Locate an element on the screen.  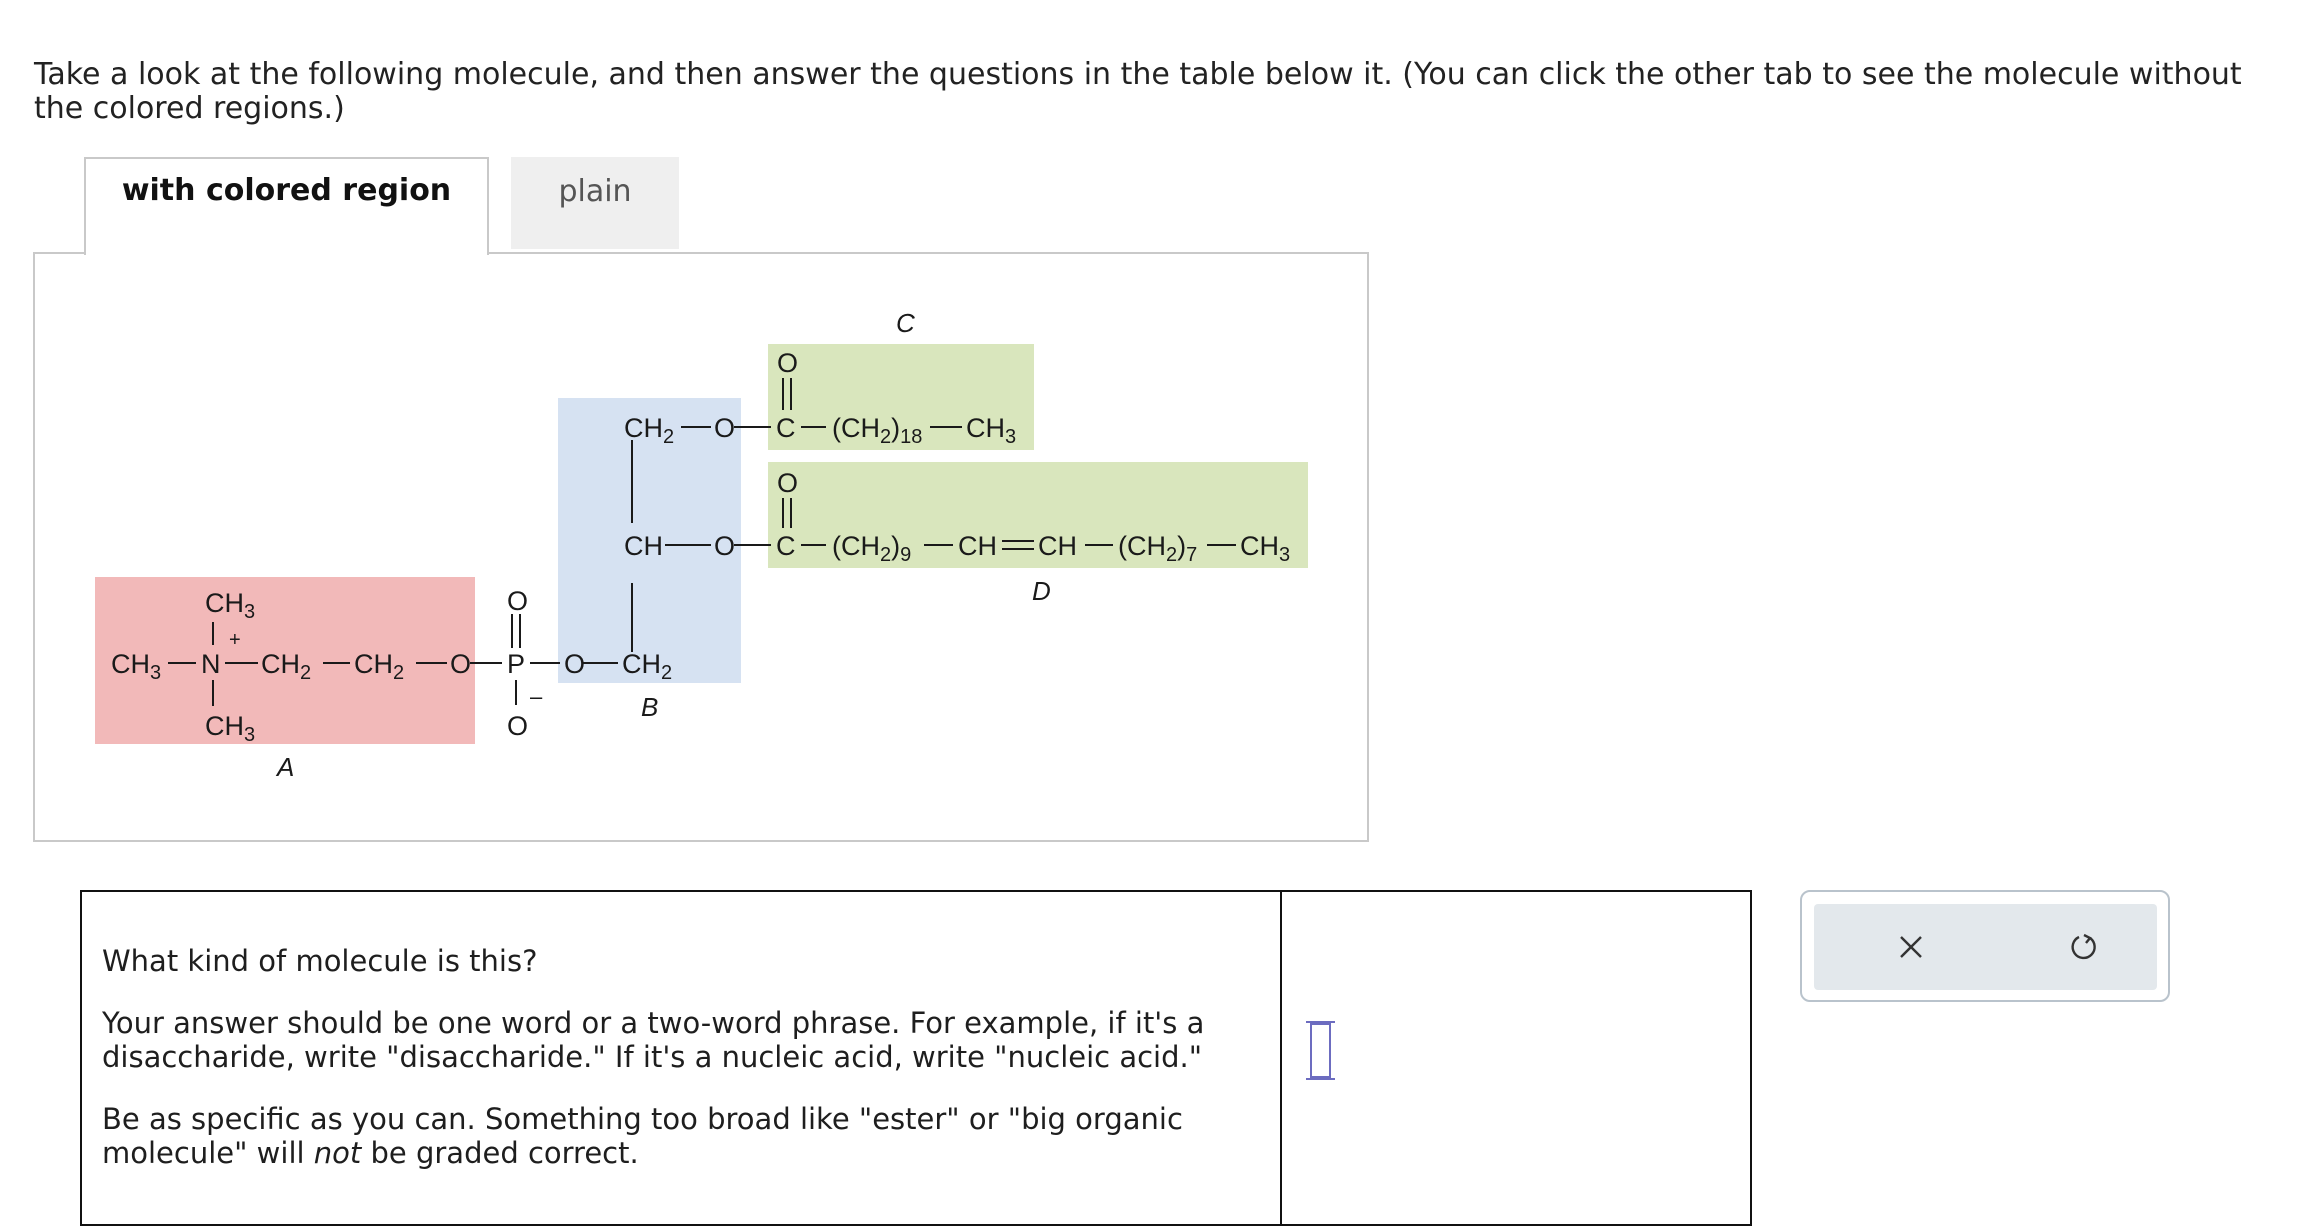
phosphorus-atom: P is located at coordinates (516, 664).